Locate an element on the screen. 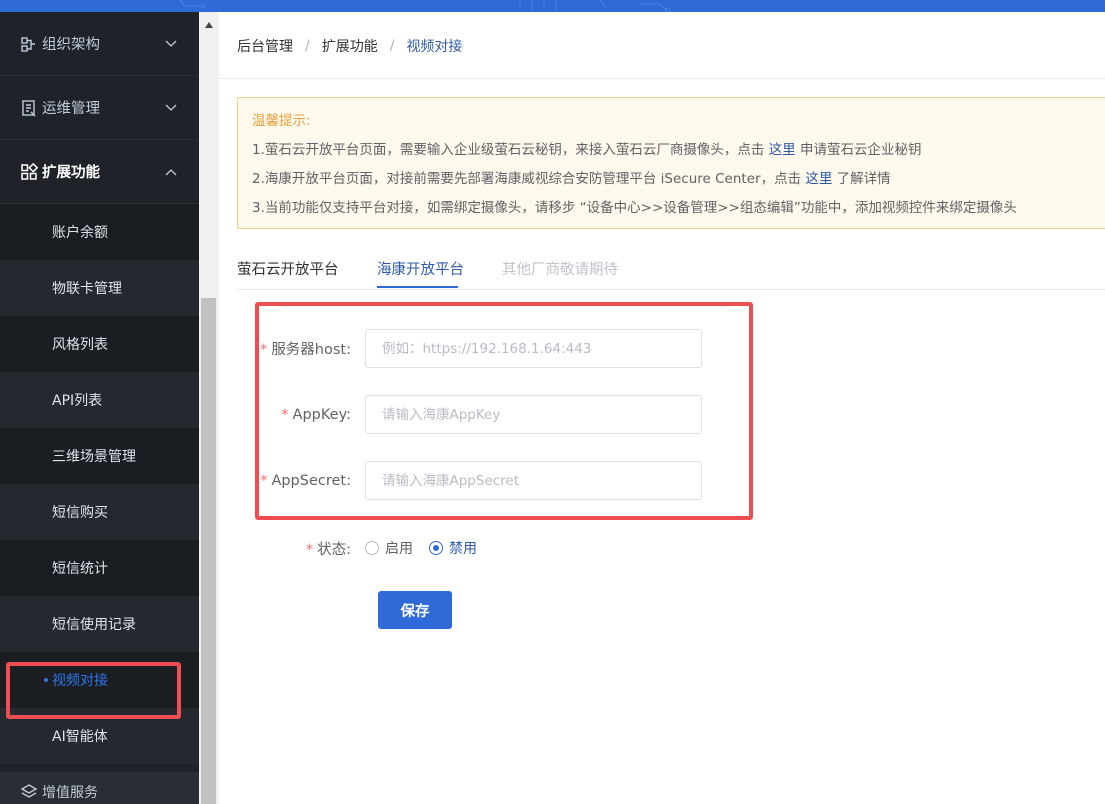 The width and height of the screenshot is (1105, 804). breadcrumb-item: 扩展功能 is located at coordinates (350, 46).